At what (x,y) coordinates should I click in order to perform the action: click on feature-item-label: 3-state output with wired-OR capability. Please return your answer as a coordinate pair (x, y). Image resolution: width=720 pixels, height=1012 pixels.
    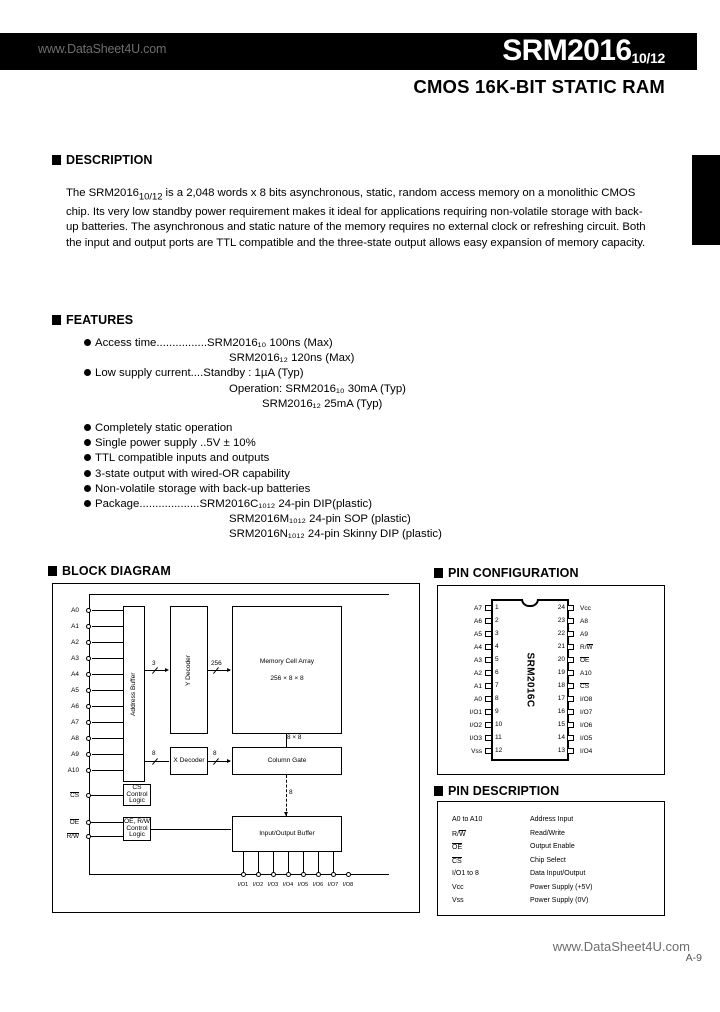
    Looking at the image, I should click on (192, 473).